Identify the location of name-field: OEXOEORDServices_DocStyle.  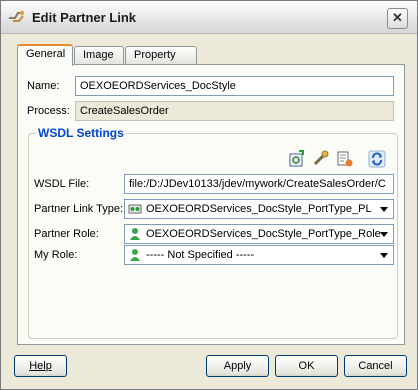
(234, 86).